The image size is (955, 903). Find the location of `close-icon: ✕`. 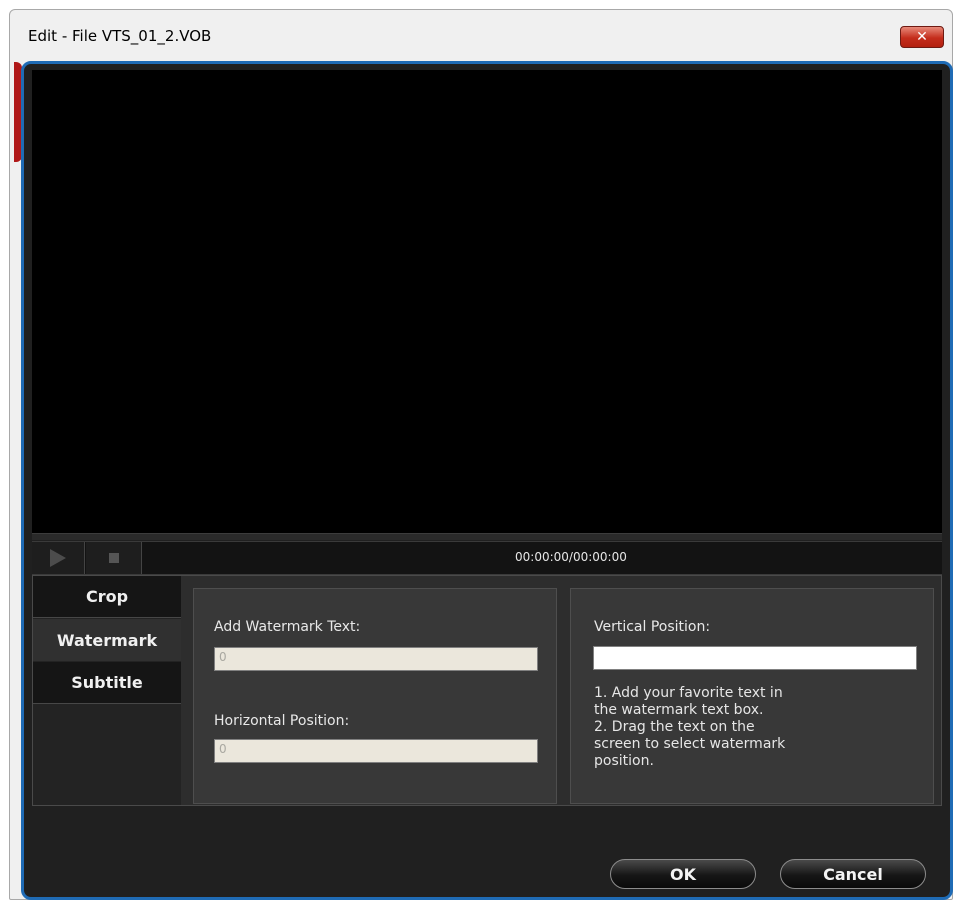

close-icon: ✕ is located at coordinates (922, 37).